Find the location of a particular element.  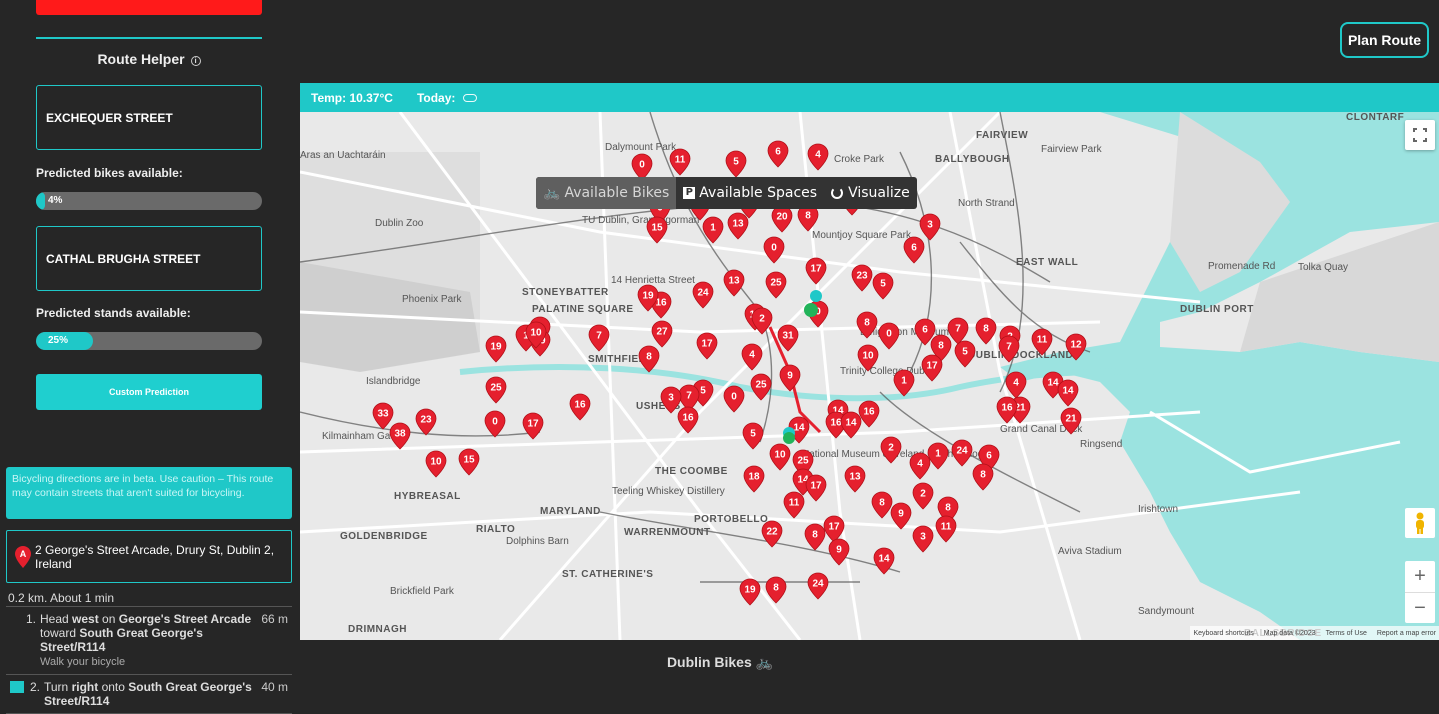

svg-text: 6 is located at coordinates (778, 152).